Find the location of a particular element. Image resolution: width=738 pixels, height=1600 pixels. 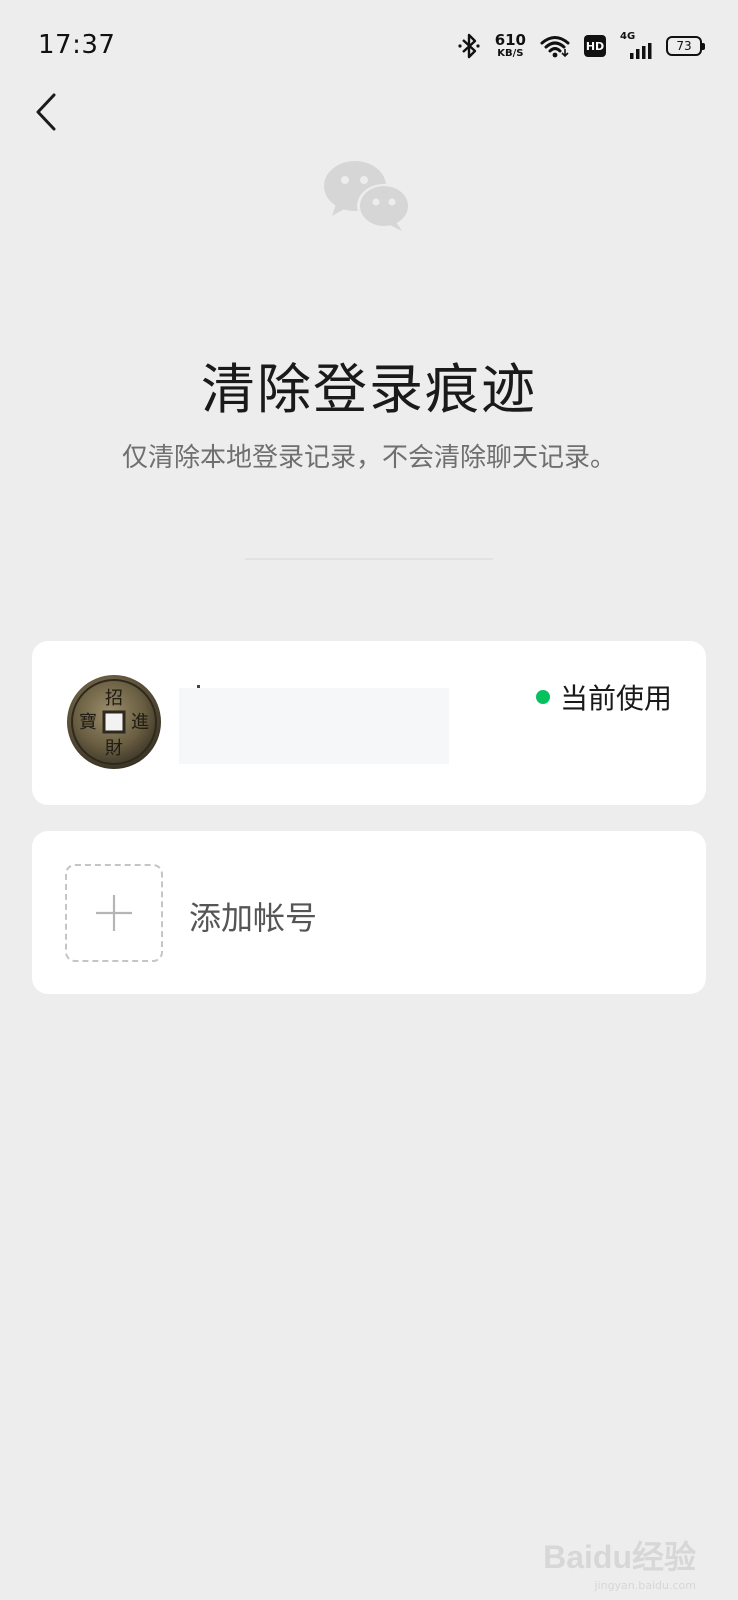

add-account-button: 添加帐号 is located at coordinates (369, 912).